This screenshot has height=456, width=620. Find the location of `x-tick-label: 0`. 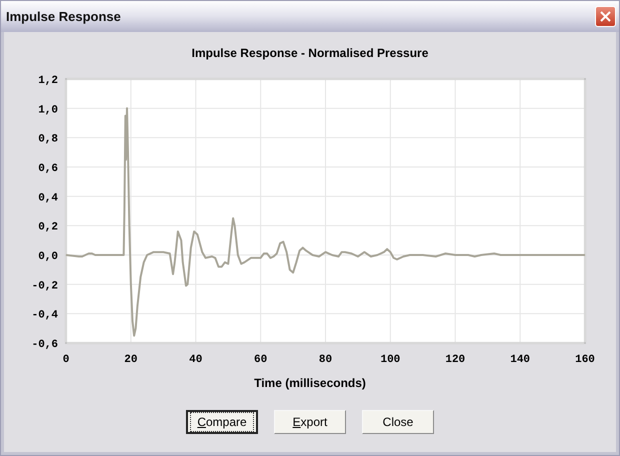

x-tick-label: 0 is located at coordinates (66, 360).